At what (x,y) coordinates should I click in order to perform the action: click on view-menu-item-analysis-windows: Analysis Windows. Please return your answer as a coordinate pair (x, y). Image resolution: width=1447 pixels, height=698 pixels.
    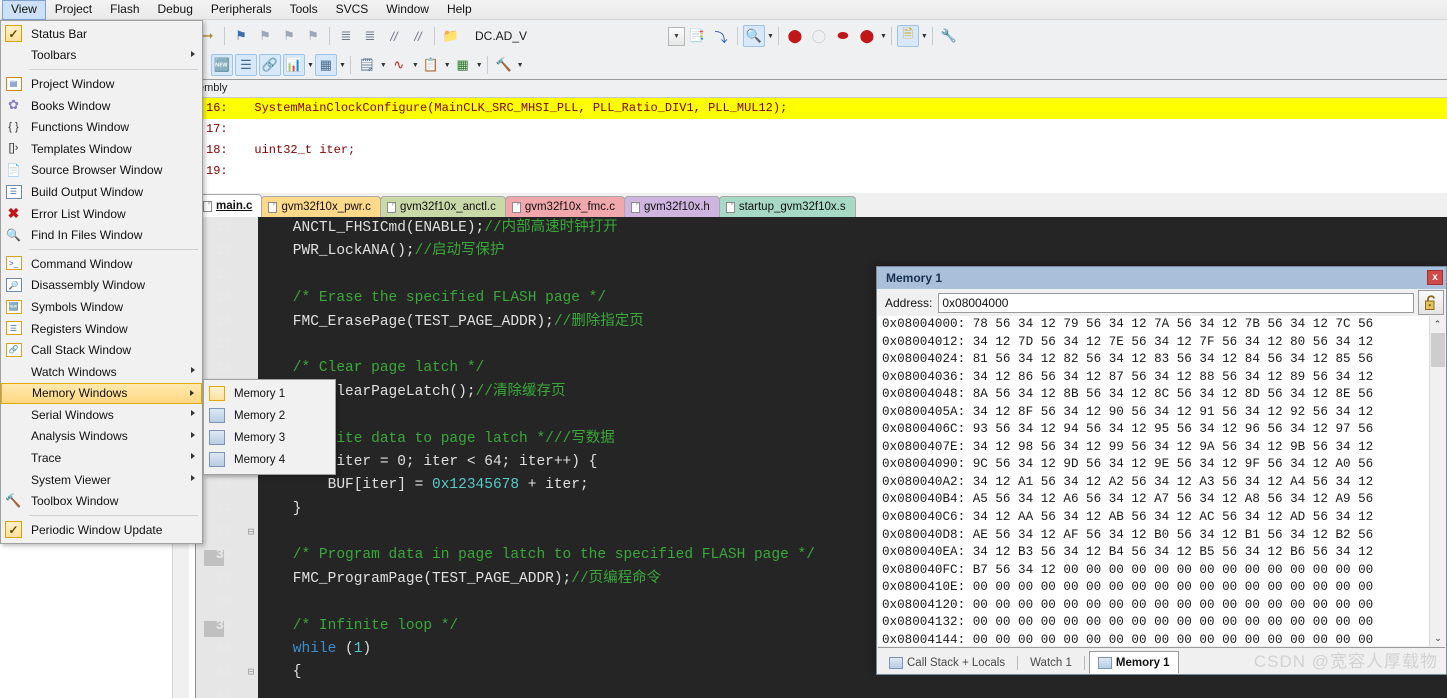
    Looking at the image, I should click on (101, 437).